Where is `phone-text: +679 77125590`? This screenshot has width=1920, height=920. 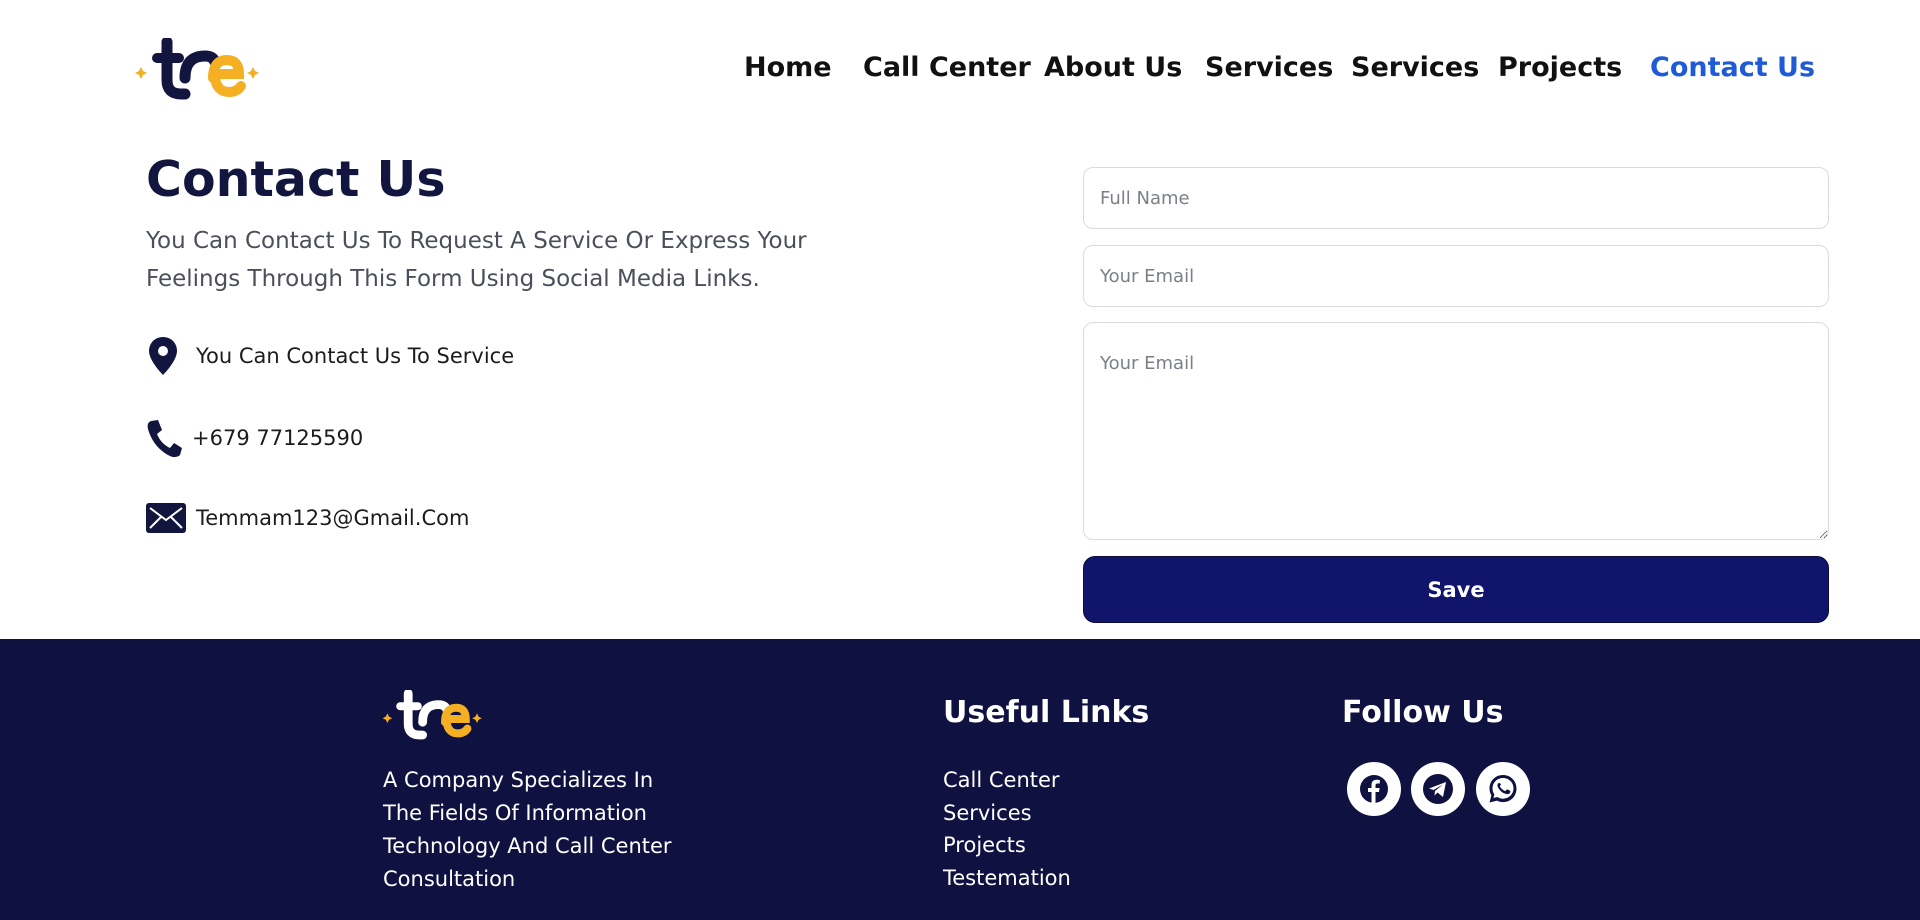
phone-text: +679 77125590 is located at coordinates (277, 438).